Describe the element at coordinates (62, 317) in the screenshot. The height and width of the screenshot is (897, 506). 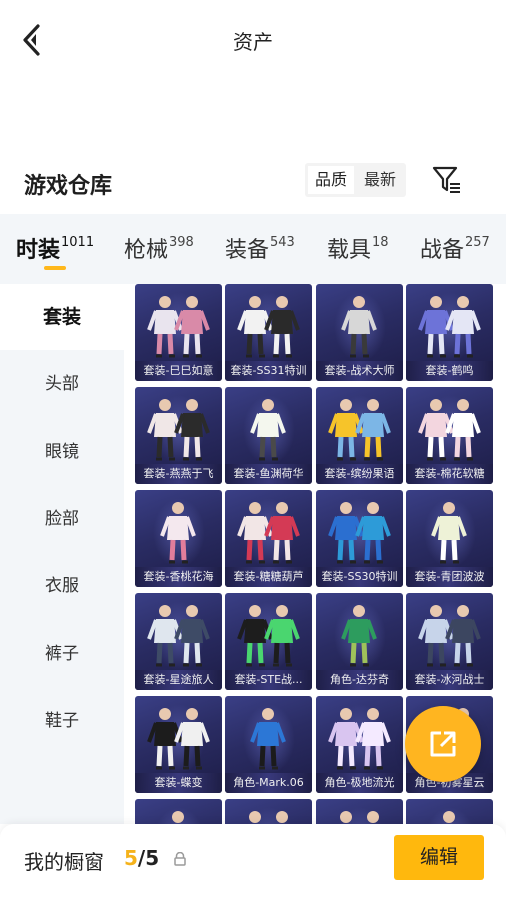
I see `sidebar-item-set: 套装` at that location.